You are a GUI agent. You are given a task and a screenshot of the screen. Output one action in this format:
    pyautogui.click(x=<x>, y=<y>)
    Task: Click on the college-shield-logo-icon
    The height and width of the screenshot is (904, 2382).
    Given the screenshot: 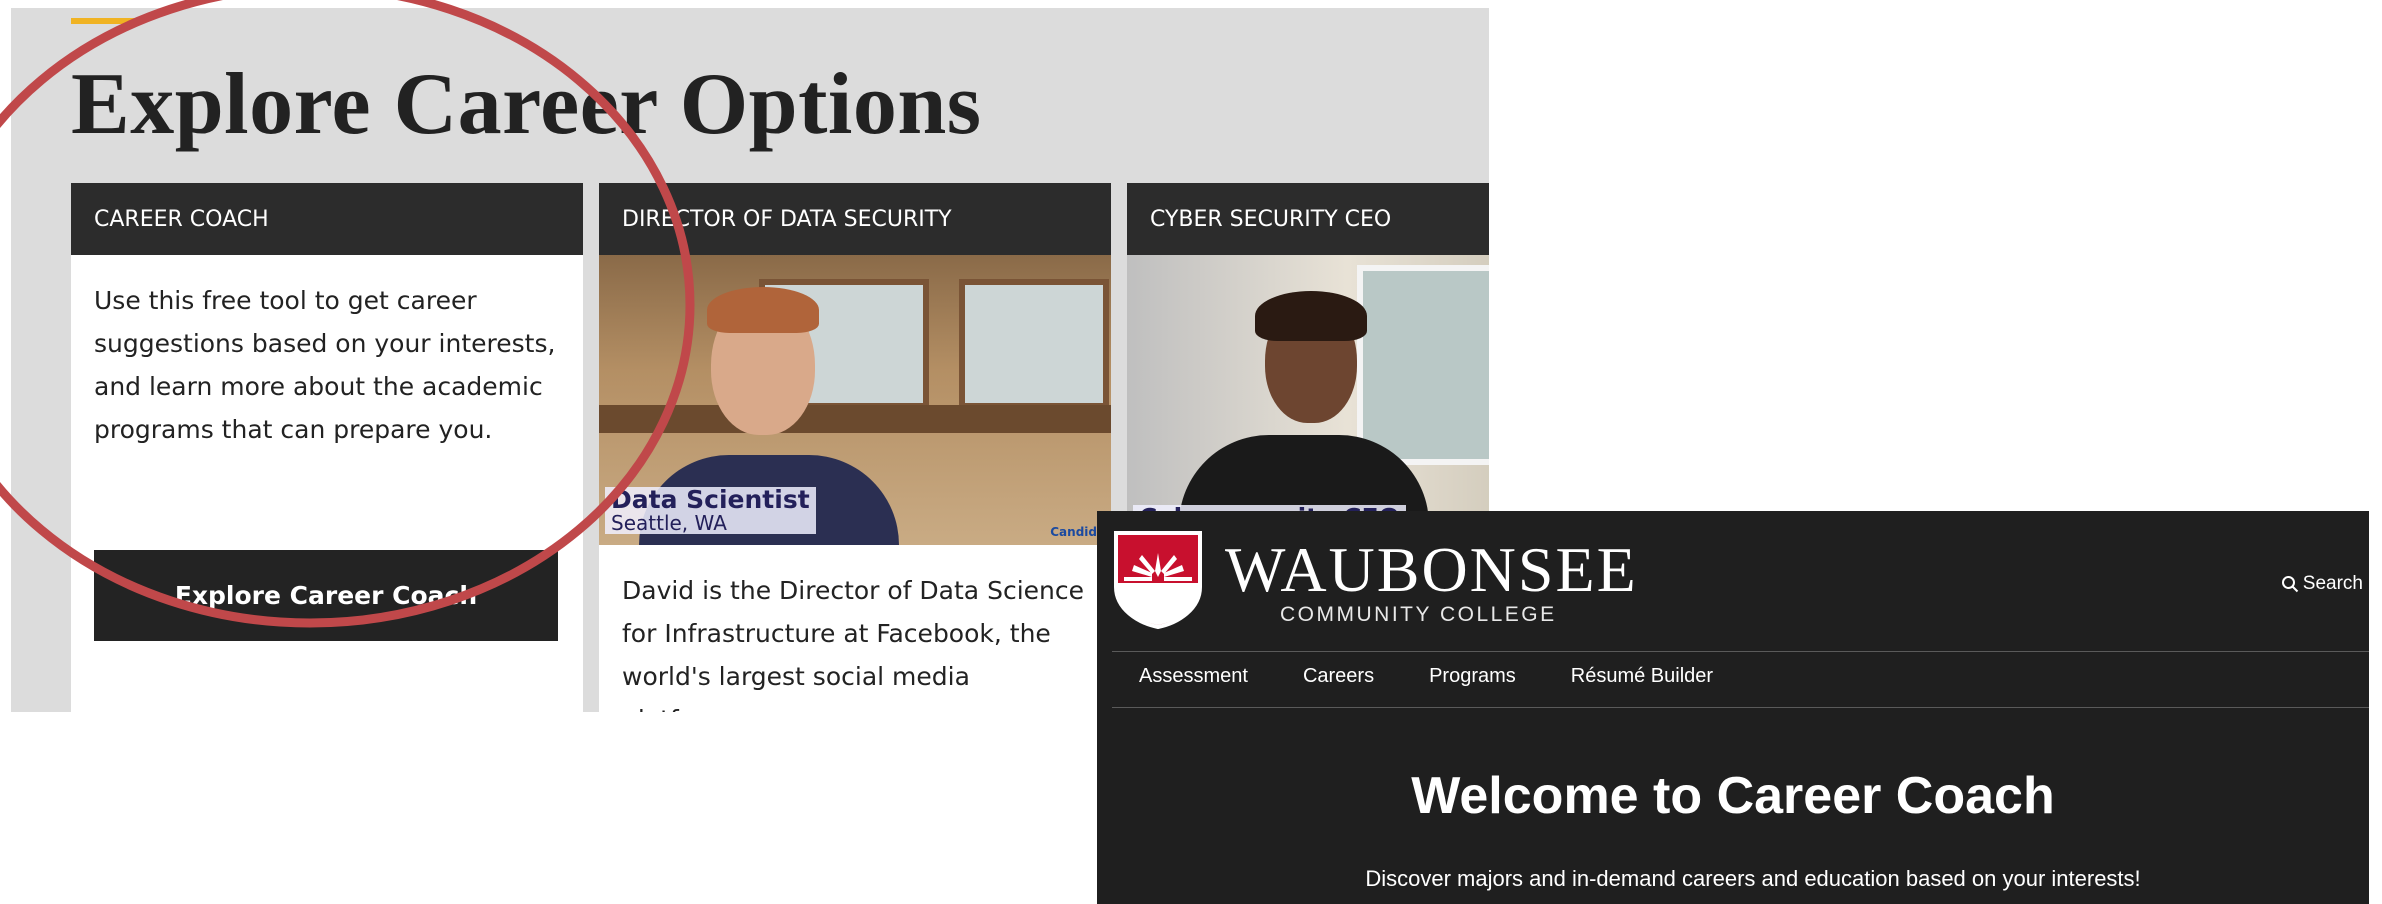 What is the action you would take?
    pyautogui.click(x=1158, y=579)
    